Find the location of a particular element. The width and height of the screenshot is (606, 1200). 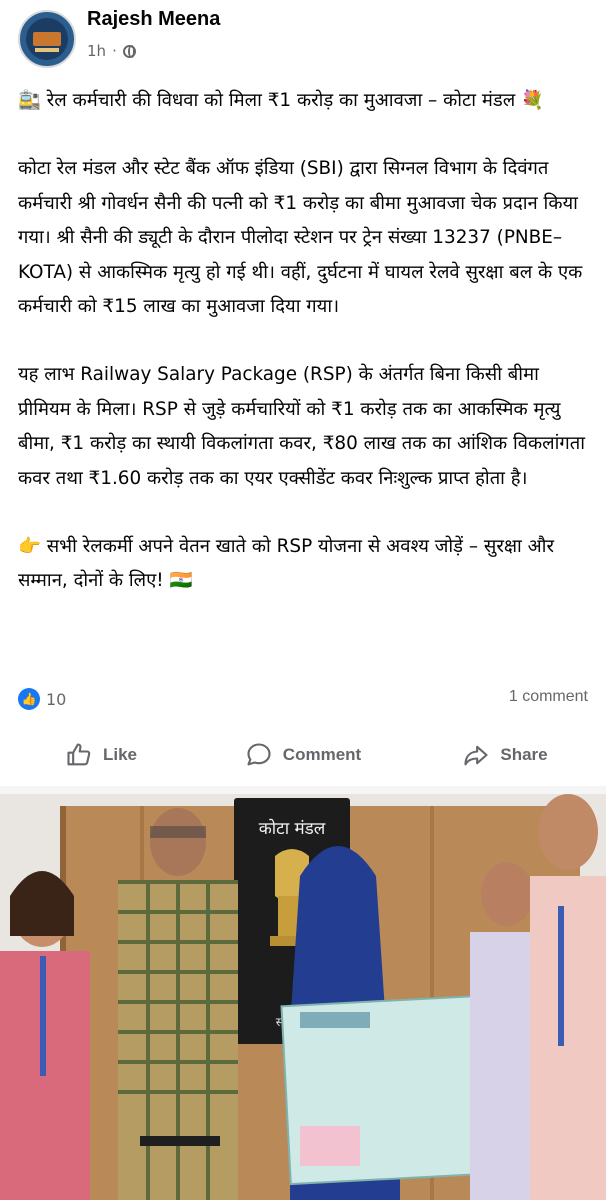

globe-icon is located at coordinates (129, 51).